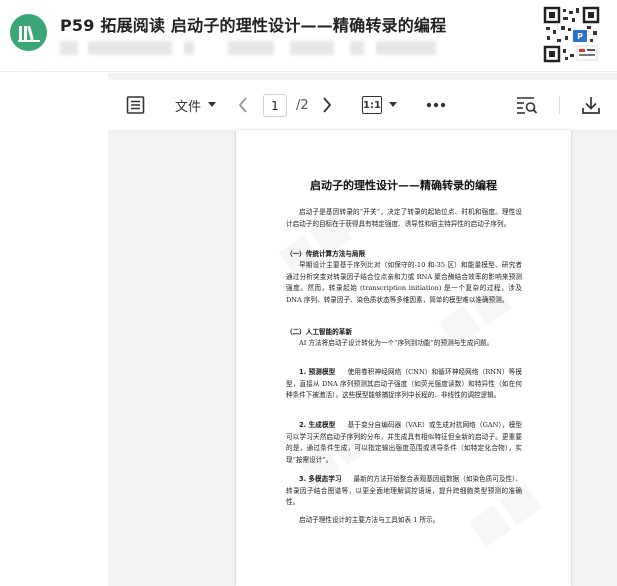 This screenshot has width=617, height=586. What do you see at coordinates (253, 25) in the screenshot?
I see `document-title: P59 拓展阅读 启动子的理性设计——精确转录的编程` at bounding box center [253, 25].